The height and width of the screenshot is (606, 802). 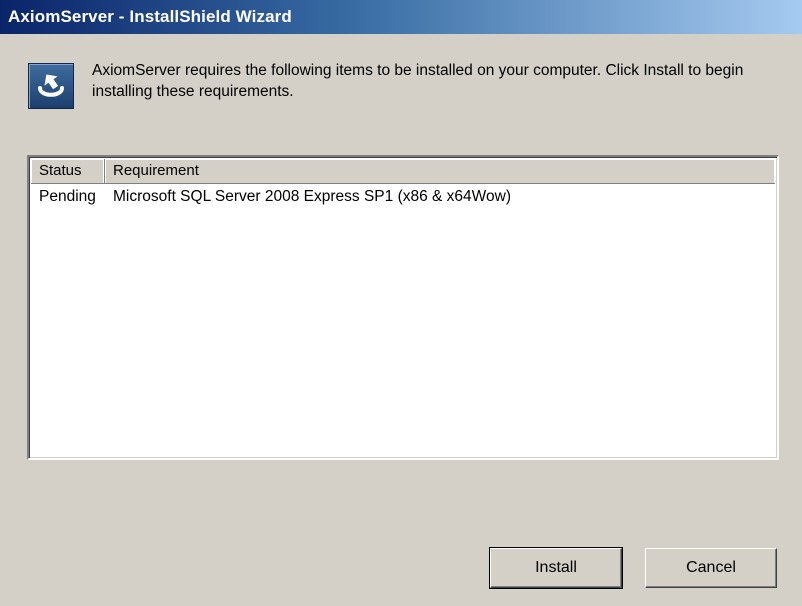 What do you see at coordinates (68, 171) in the screenshot?
I see `column-header-status: Status` at bounding box center [68, 171].